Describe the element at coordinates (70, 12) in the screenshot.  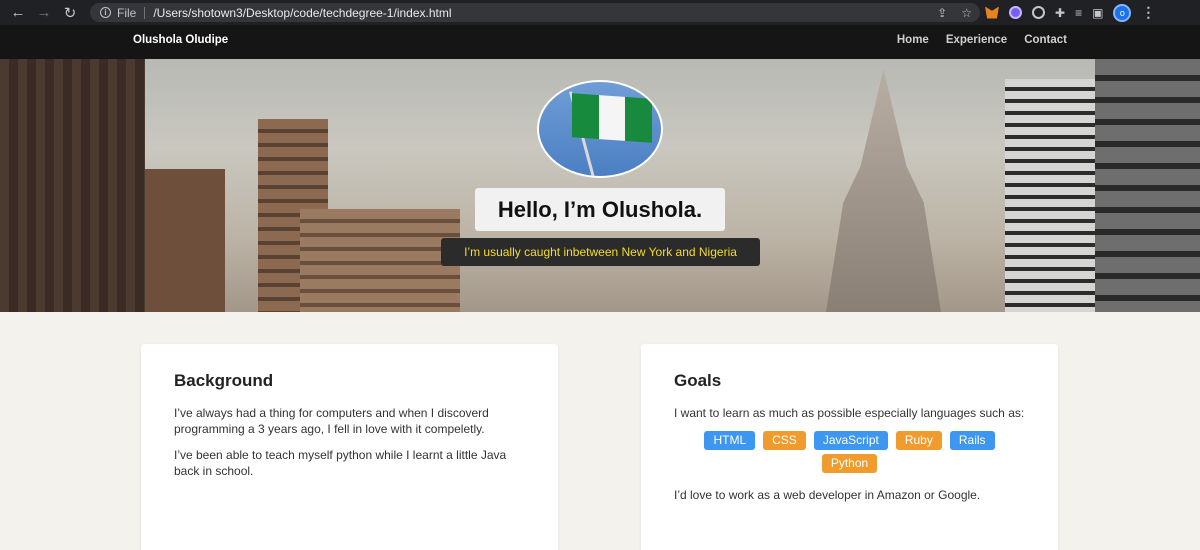
I see `reload-icon: ↻` at that location.